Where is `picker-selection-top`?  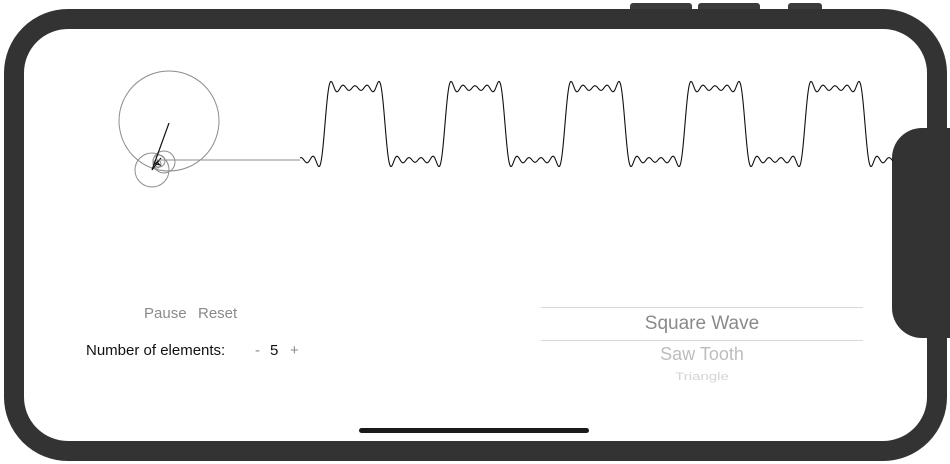 picker-selection-top is located at coordinates (702, 307).